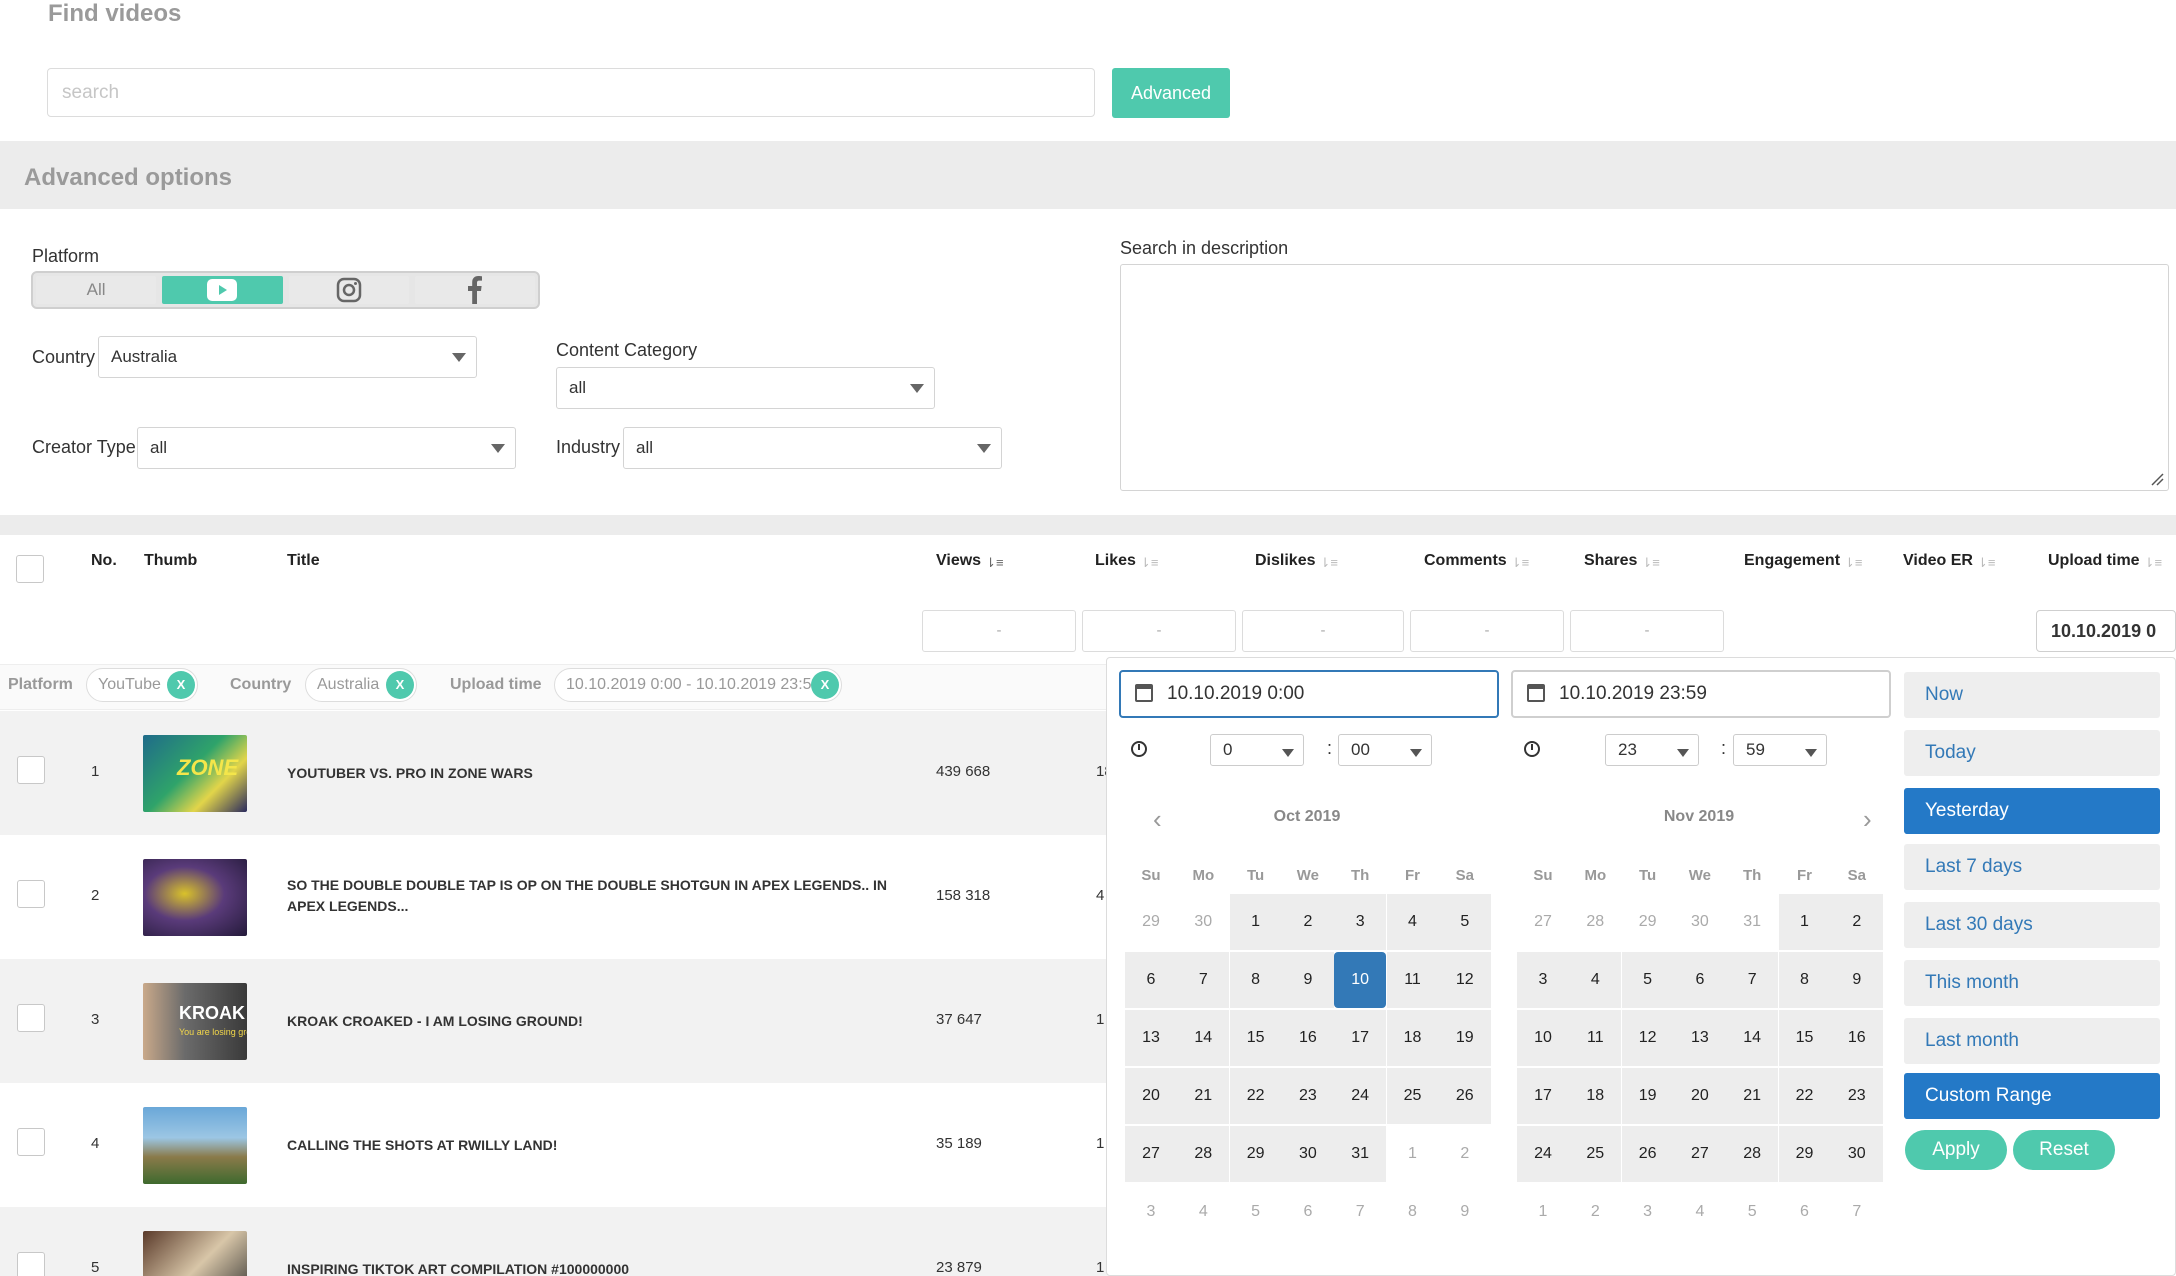 The width and height of the screenshot is (2176, 1276). Describe the element at coordinates (571, 92) in the screenshot. I see `search-input` at that location.